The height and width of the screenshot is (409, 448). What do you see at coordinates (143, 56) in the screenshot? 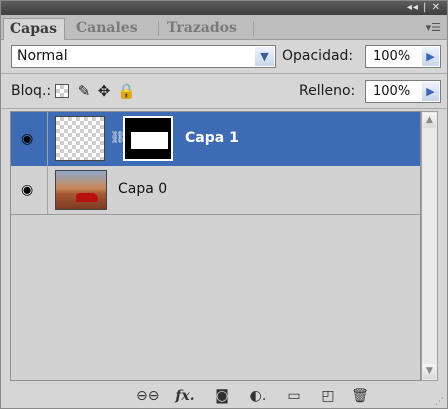
I see `blend-mode-select: Normal ▼` at bounding box center [143, 56].